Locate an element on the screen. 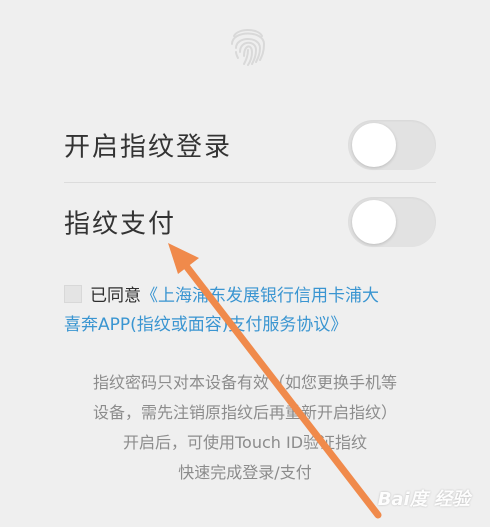  fingerprint-pay-toggle is located at coordinates (392, 222).